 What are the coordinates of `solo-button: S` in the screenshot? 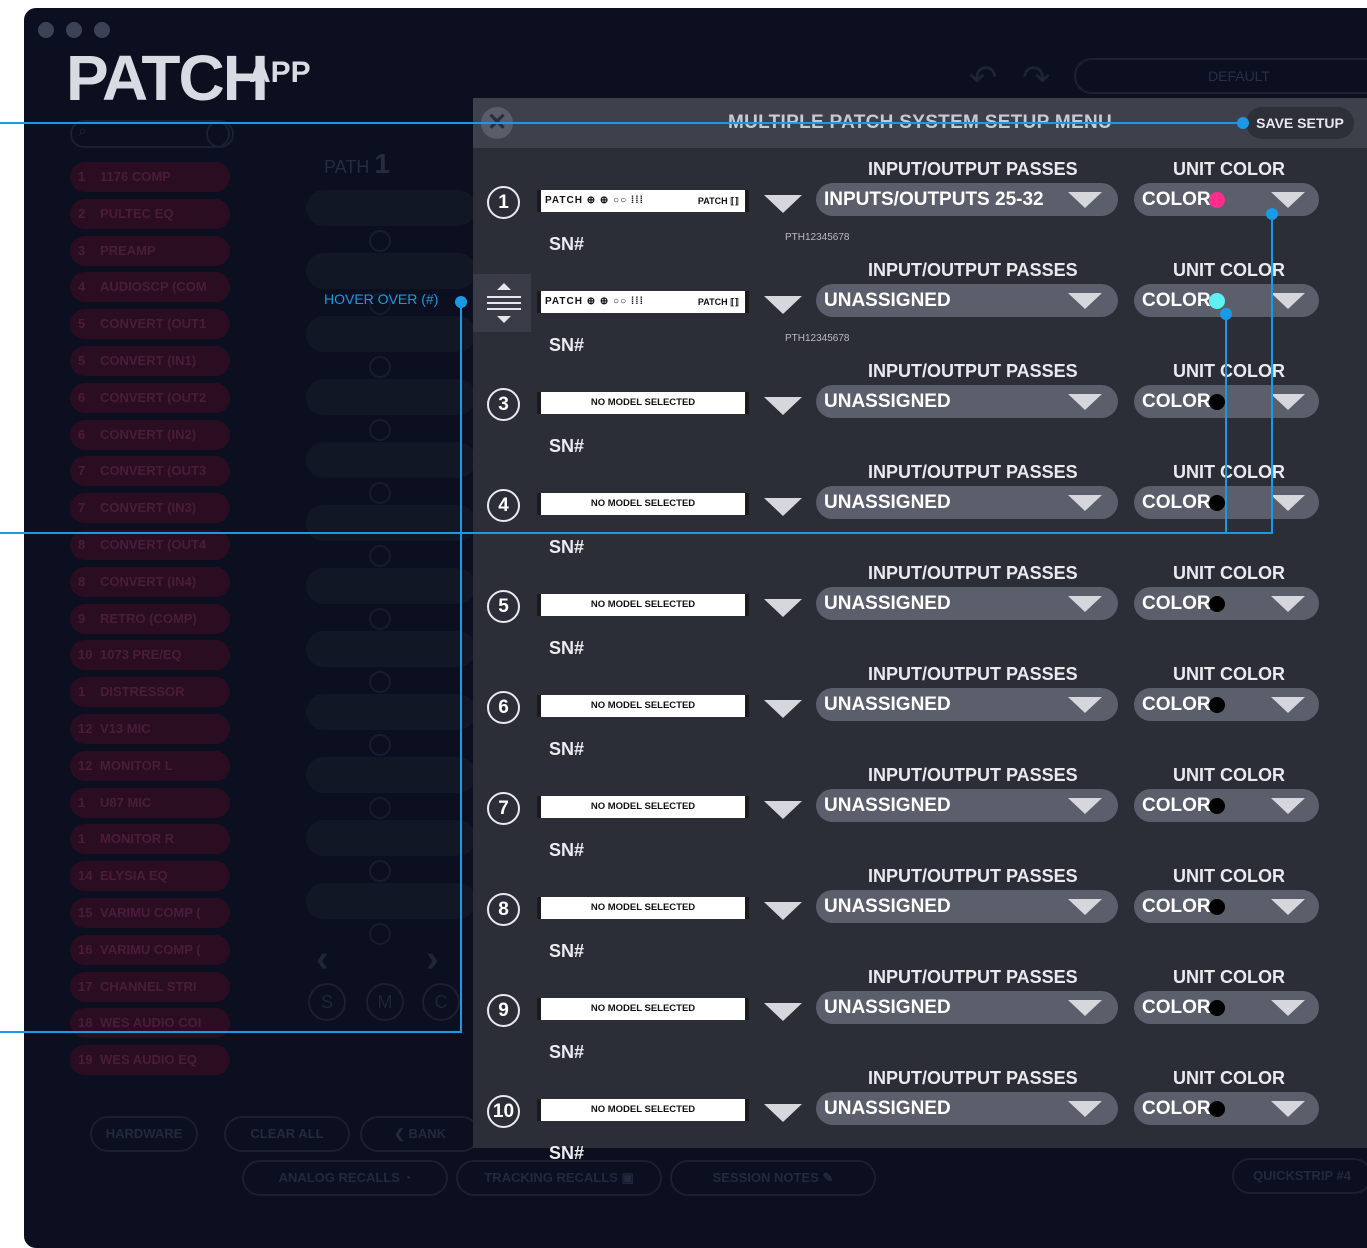 It's located at (327, 1002).